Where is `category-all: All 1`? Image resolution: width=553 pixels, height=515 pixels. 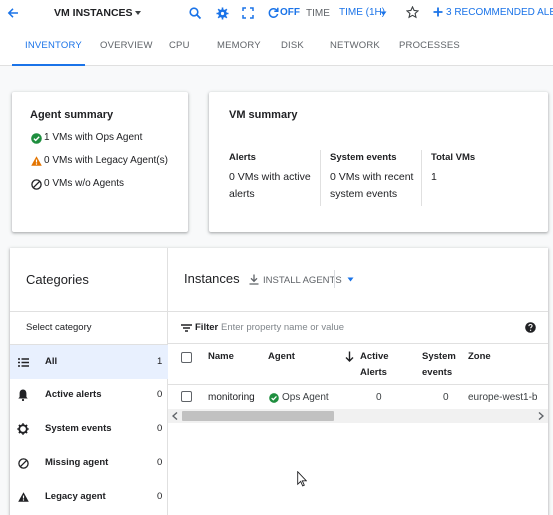 category-all: All 1 is located at coordinates (89, 362).